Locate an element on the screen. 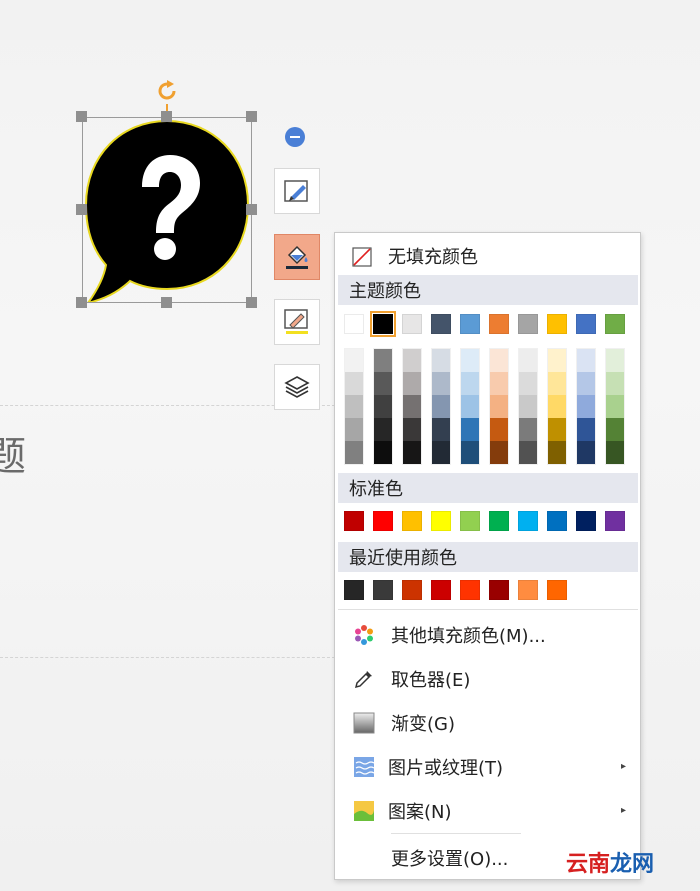 The height and width of the screenshot is (891, 700). gradient-item: 渐变(G) is located at coordinates (487, 723).